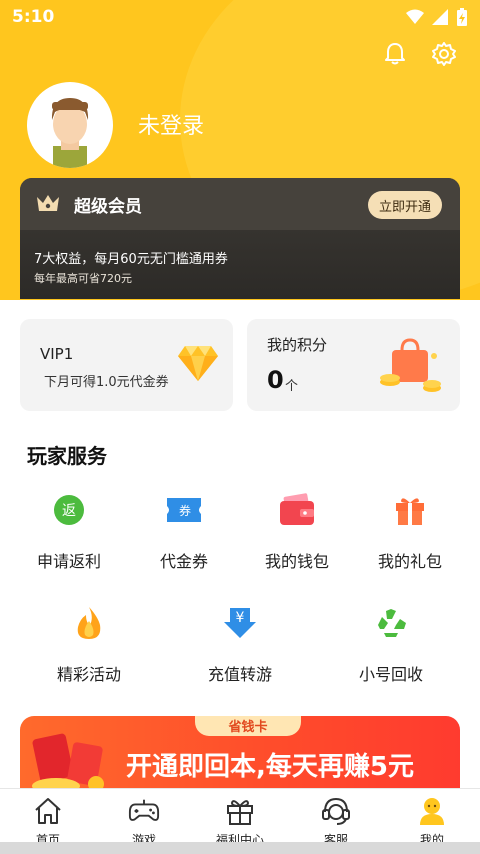  I want to click on headset-icon, so click(336, 811).